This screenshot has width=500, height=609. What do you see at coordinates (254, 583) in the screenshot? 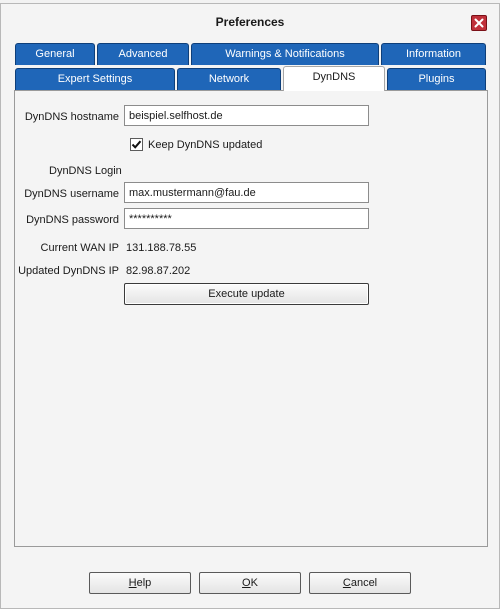
I see `ok-label-rest: K` at bounding box center [254, 583].